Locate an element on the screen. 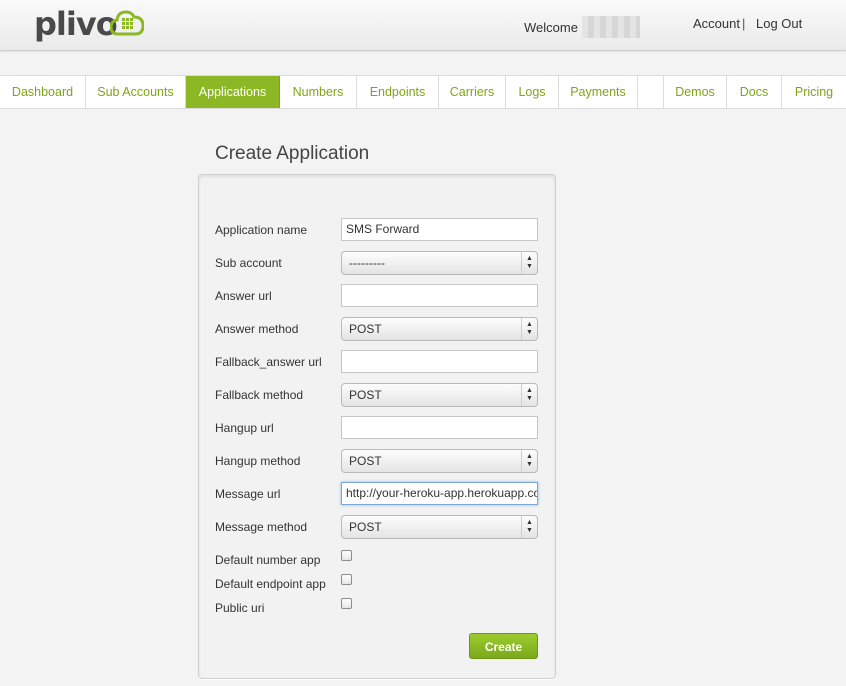 This screenshot has height=686, width=846. nav-demos: Demos is located at coordinates (695, 92).